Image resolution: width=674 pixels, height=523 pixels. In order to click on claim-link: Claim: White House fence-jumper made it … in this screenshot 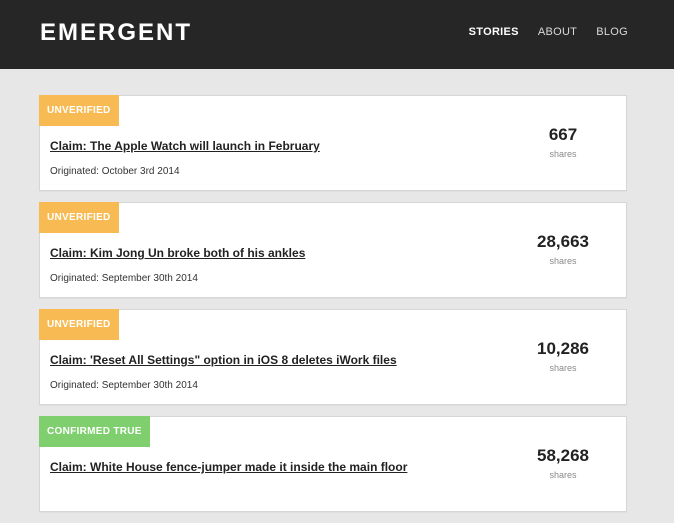, I will do `click(228, 467)`.